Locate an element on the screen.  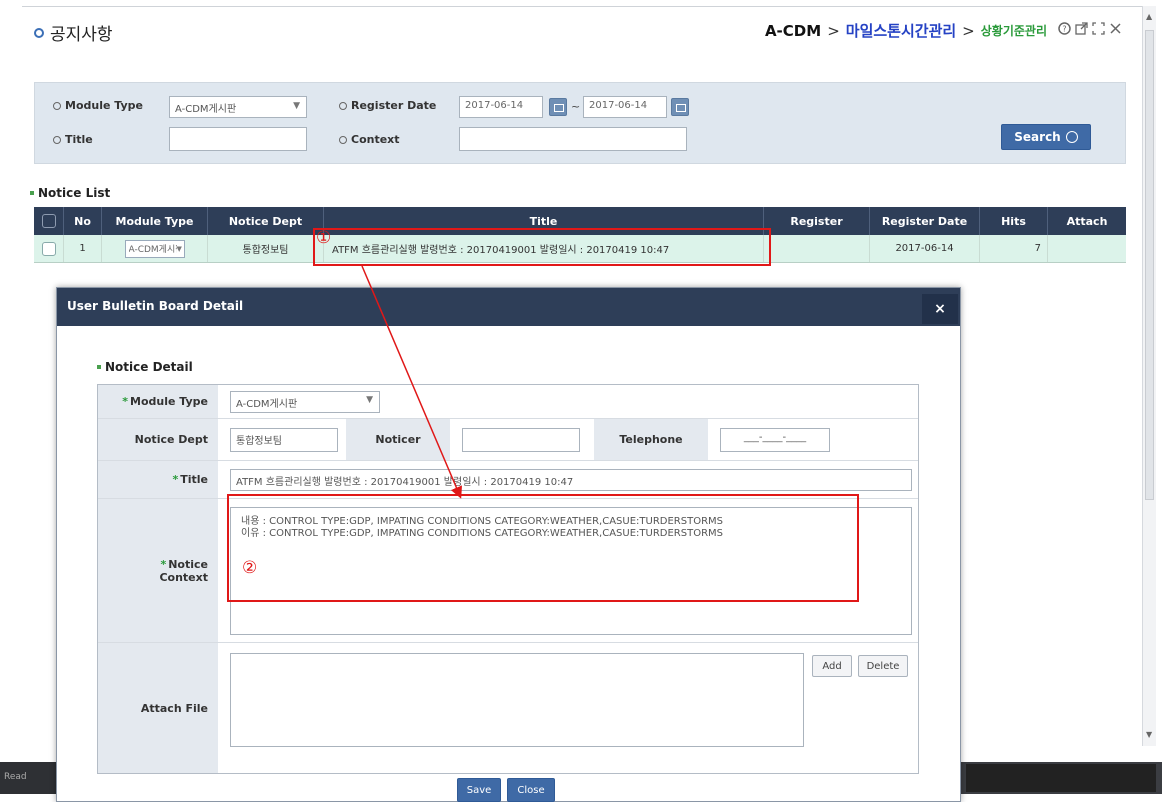
annotation-arrow is located at coordinates (411, 382).